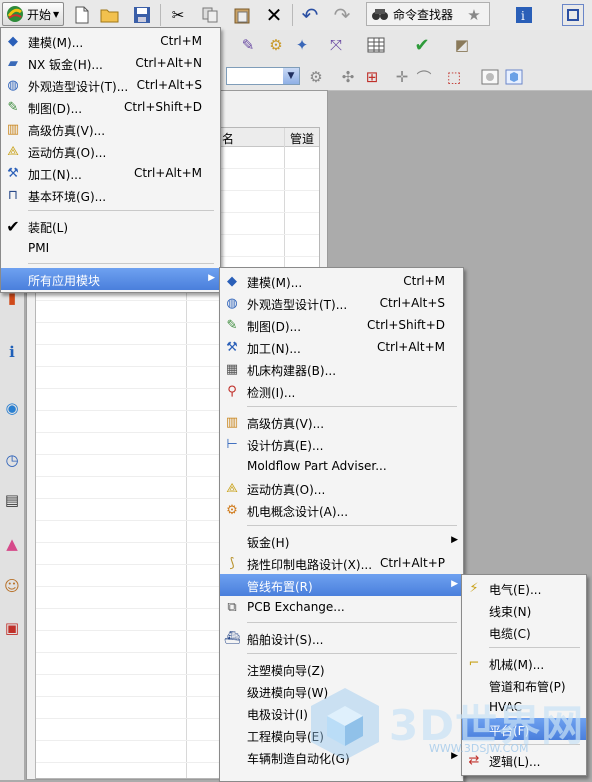  Describe the element at coordinates (263, 76) in the screenshot. I see `selection-filter-dropdown: ▼` at that location.